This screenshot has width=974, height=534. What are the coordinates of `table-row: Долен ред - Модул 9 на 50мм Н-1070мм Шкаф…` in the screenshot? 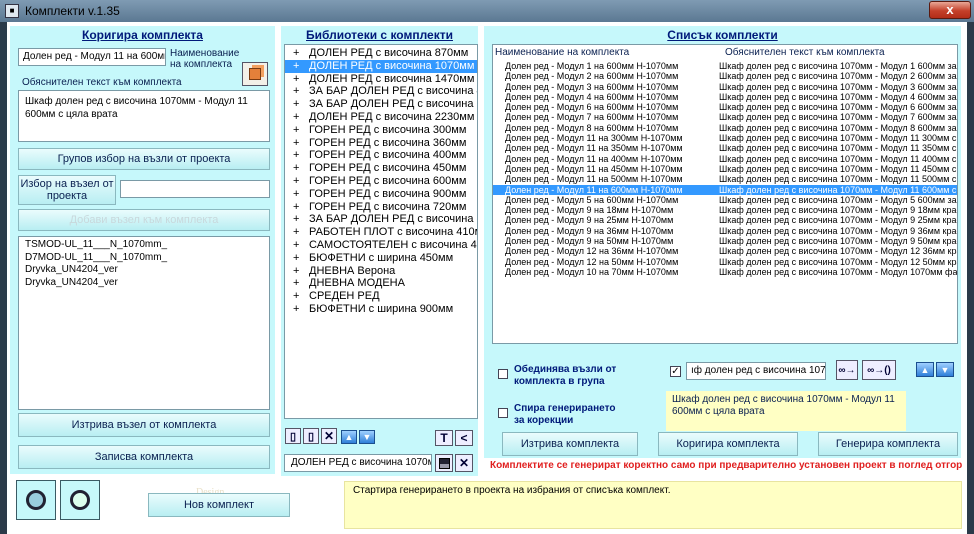 It's located at (725, 241).